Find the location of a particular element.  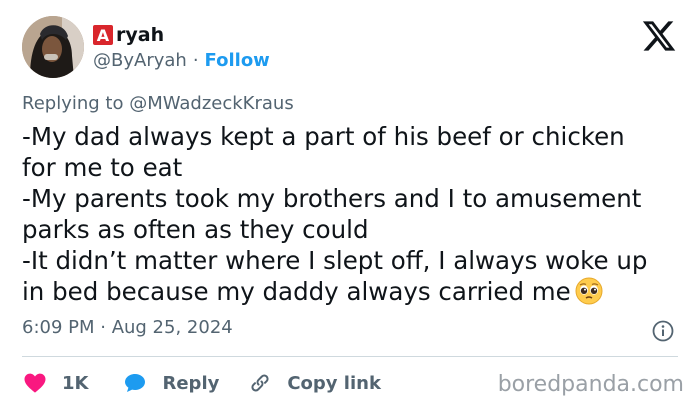

info-icon is located at coordinates (663, 331).